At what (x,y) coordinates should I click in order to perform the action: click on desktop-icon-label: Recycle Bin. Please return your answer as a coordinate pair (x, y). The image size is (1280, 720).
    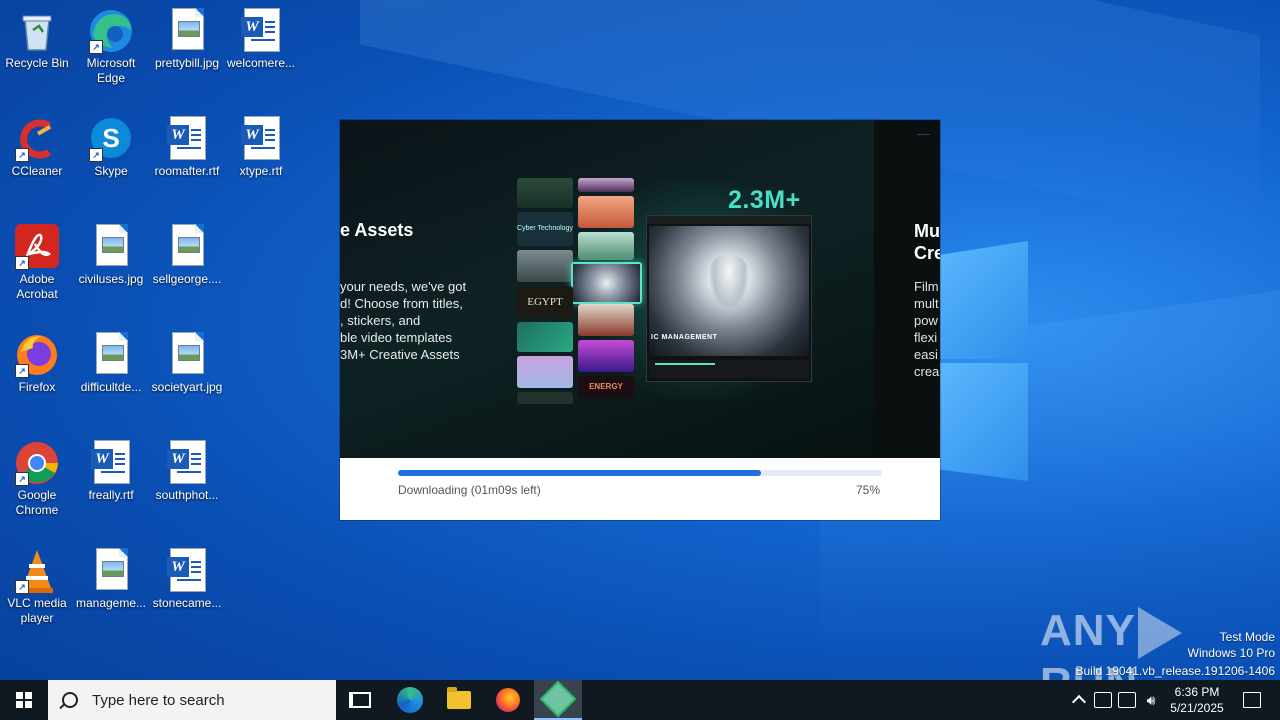
    Looking at the image, I should click on (37, 63).